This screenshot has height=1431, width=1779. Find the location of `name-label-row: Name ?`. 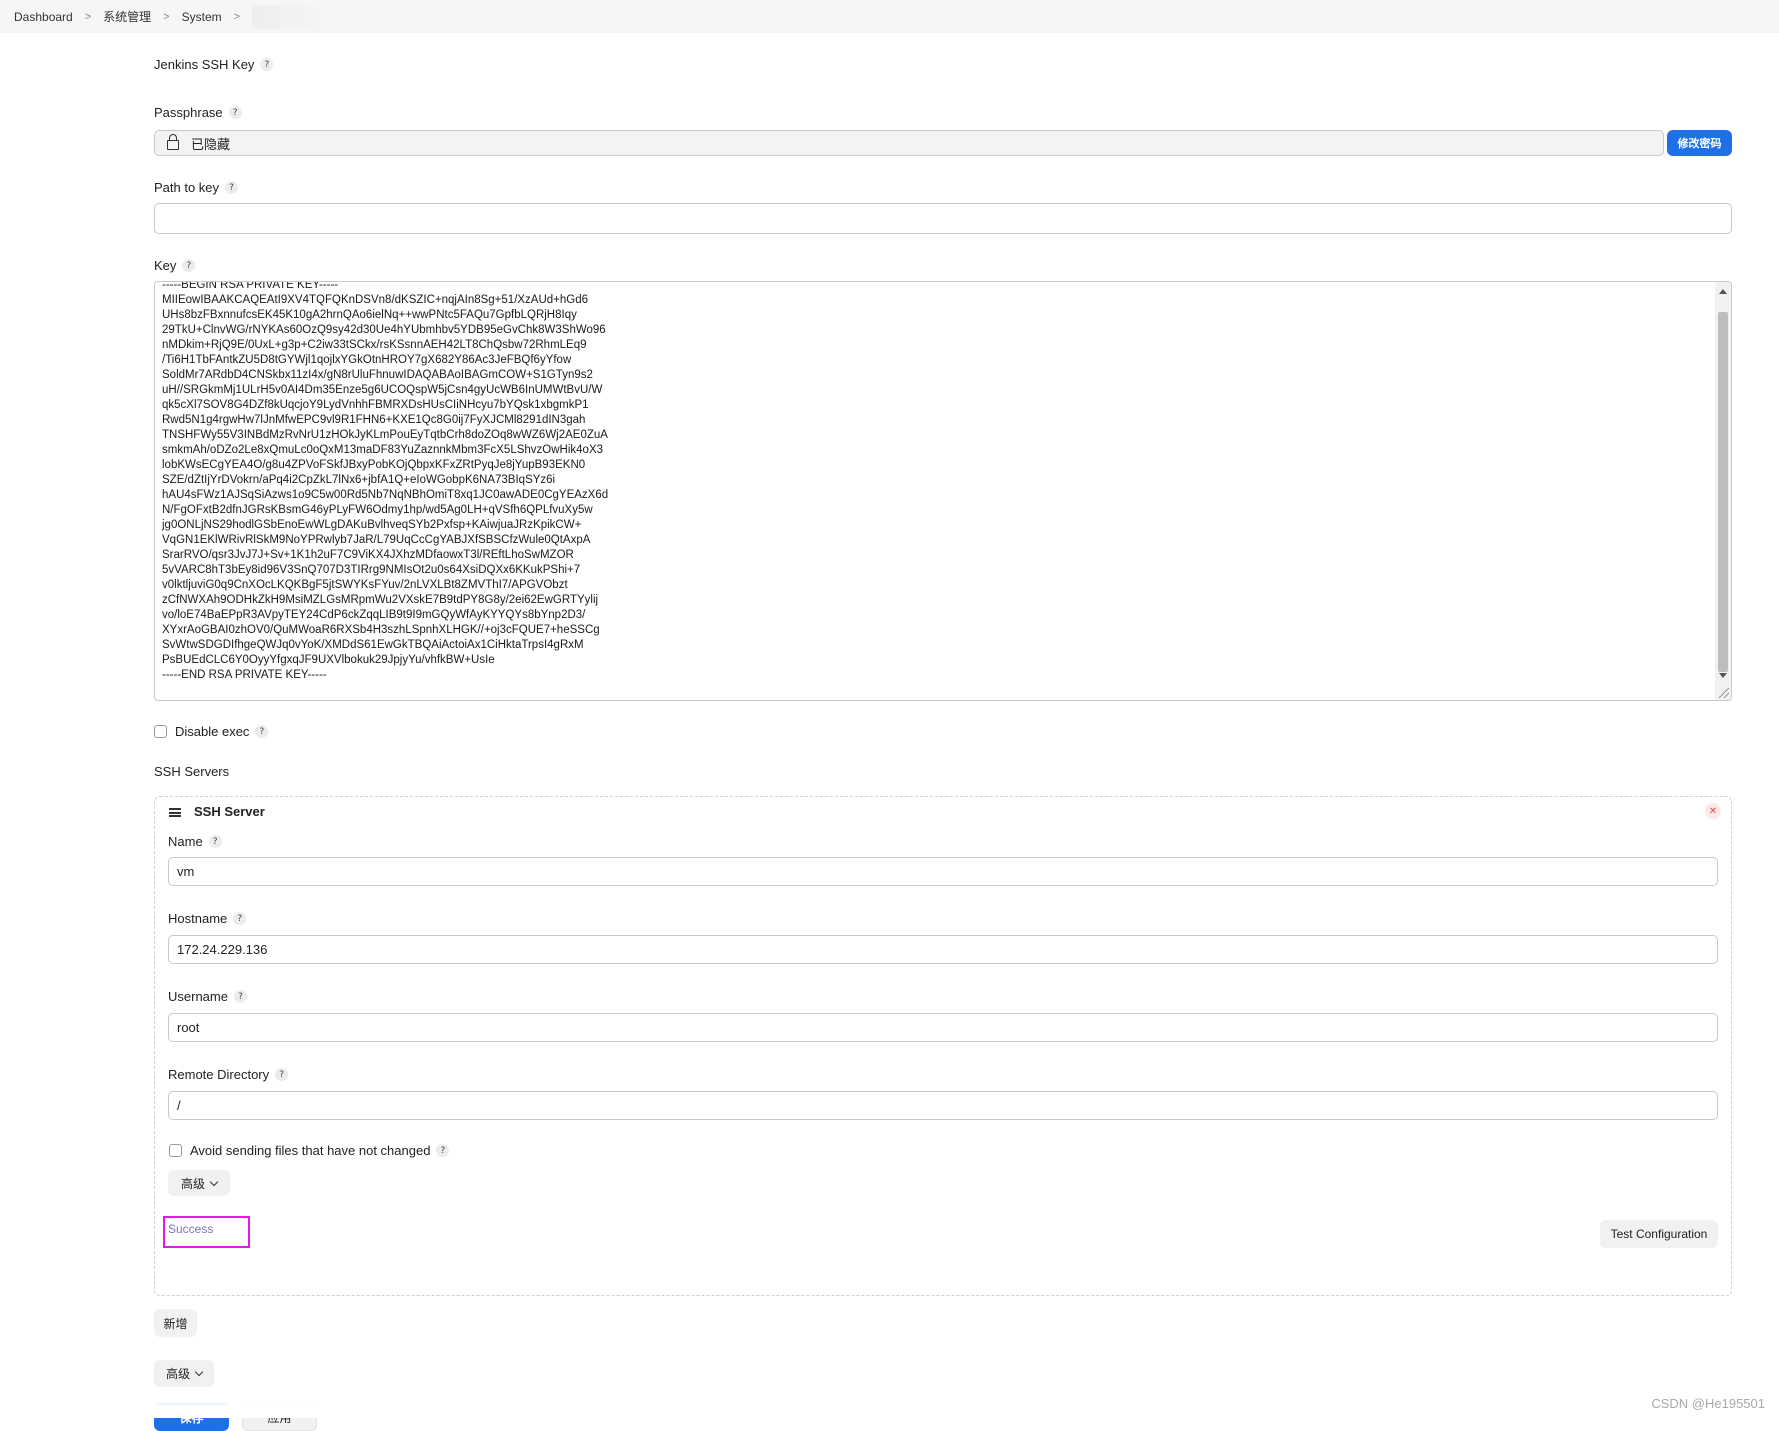

name-label-row: Name ? is located at coordinates (195, 841).